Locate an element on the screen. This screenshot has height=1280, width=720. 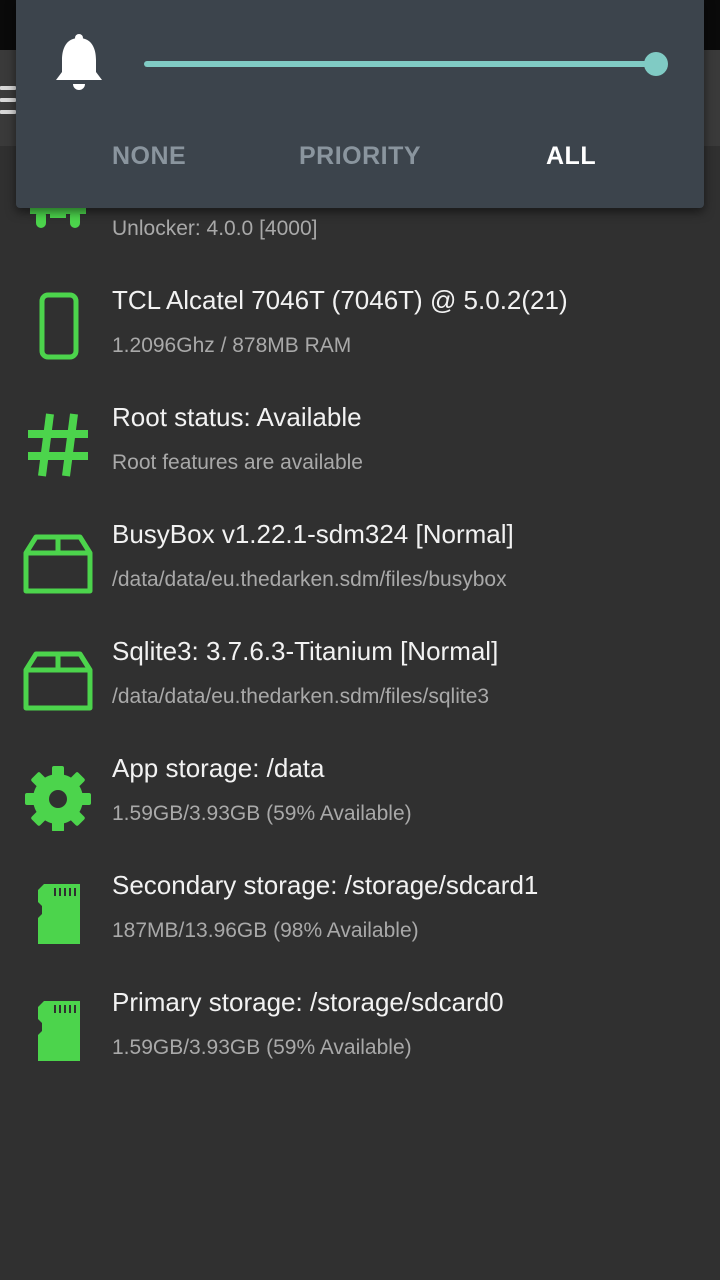
item-subtitle: 1.2096Ghz / 878MB RAM is located at coordinates (232, 345).